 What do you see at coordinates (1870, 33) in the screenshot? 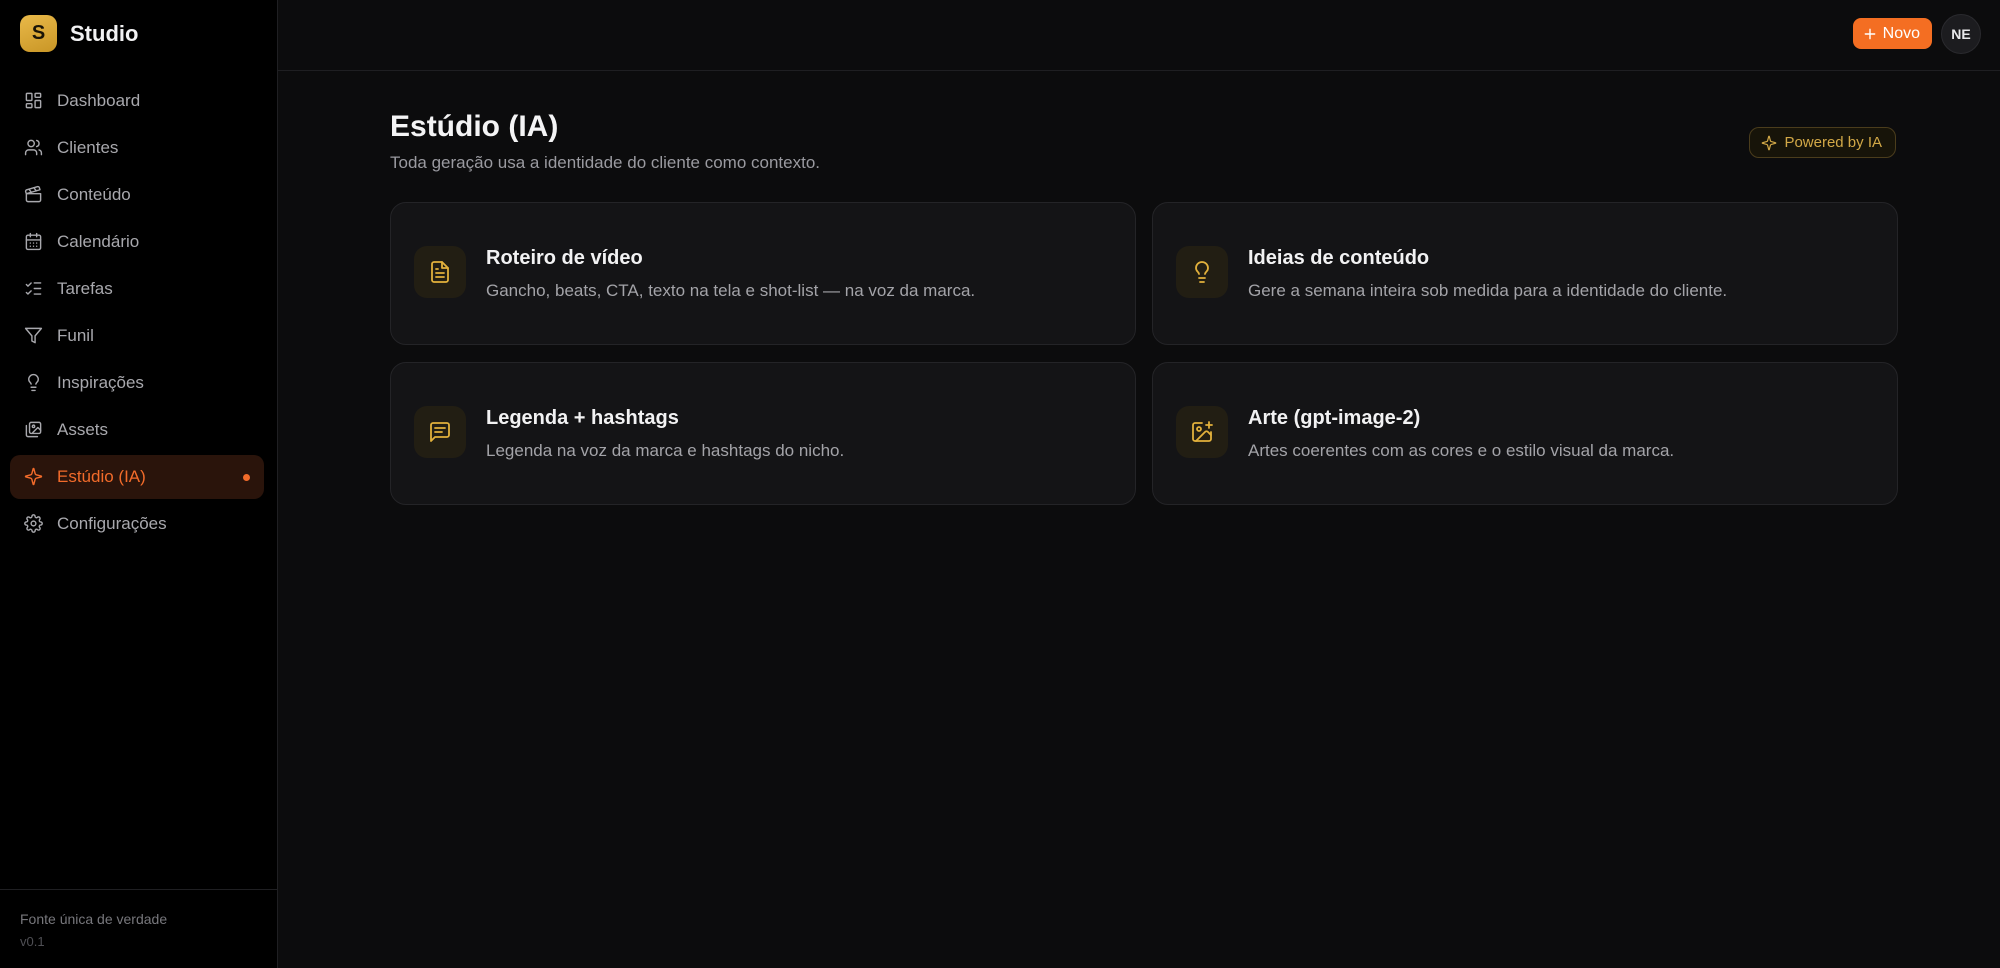
I see `plus-icon` at bounding box center [1870, 33].